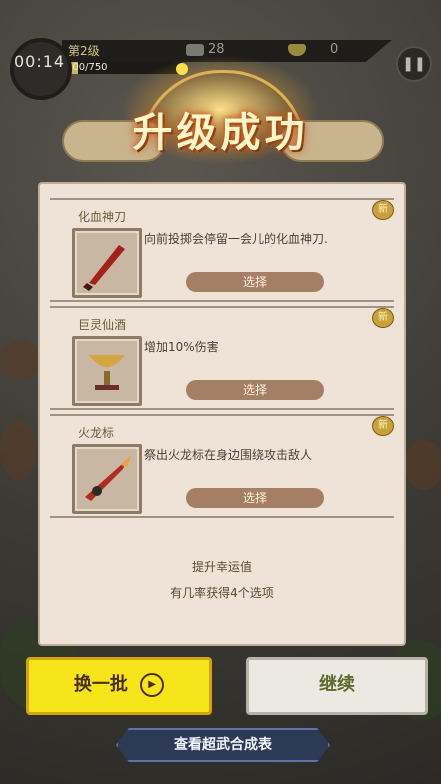  Describe the element at coordinates (107, 263) in the screenshot. I see `blood-blade-icon` at that location.